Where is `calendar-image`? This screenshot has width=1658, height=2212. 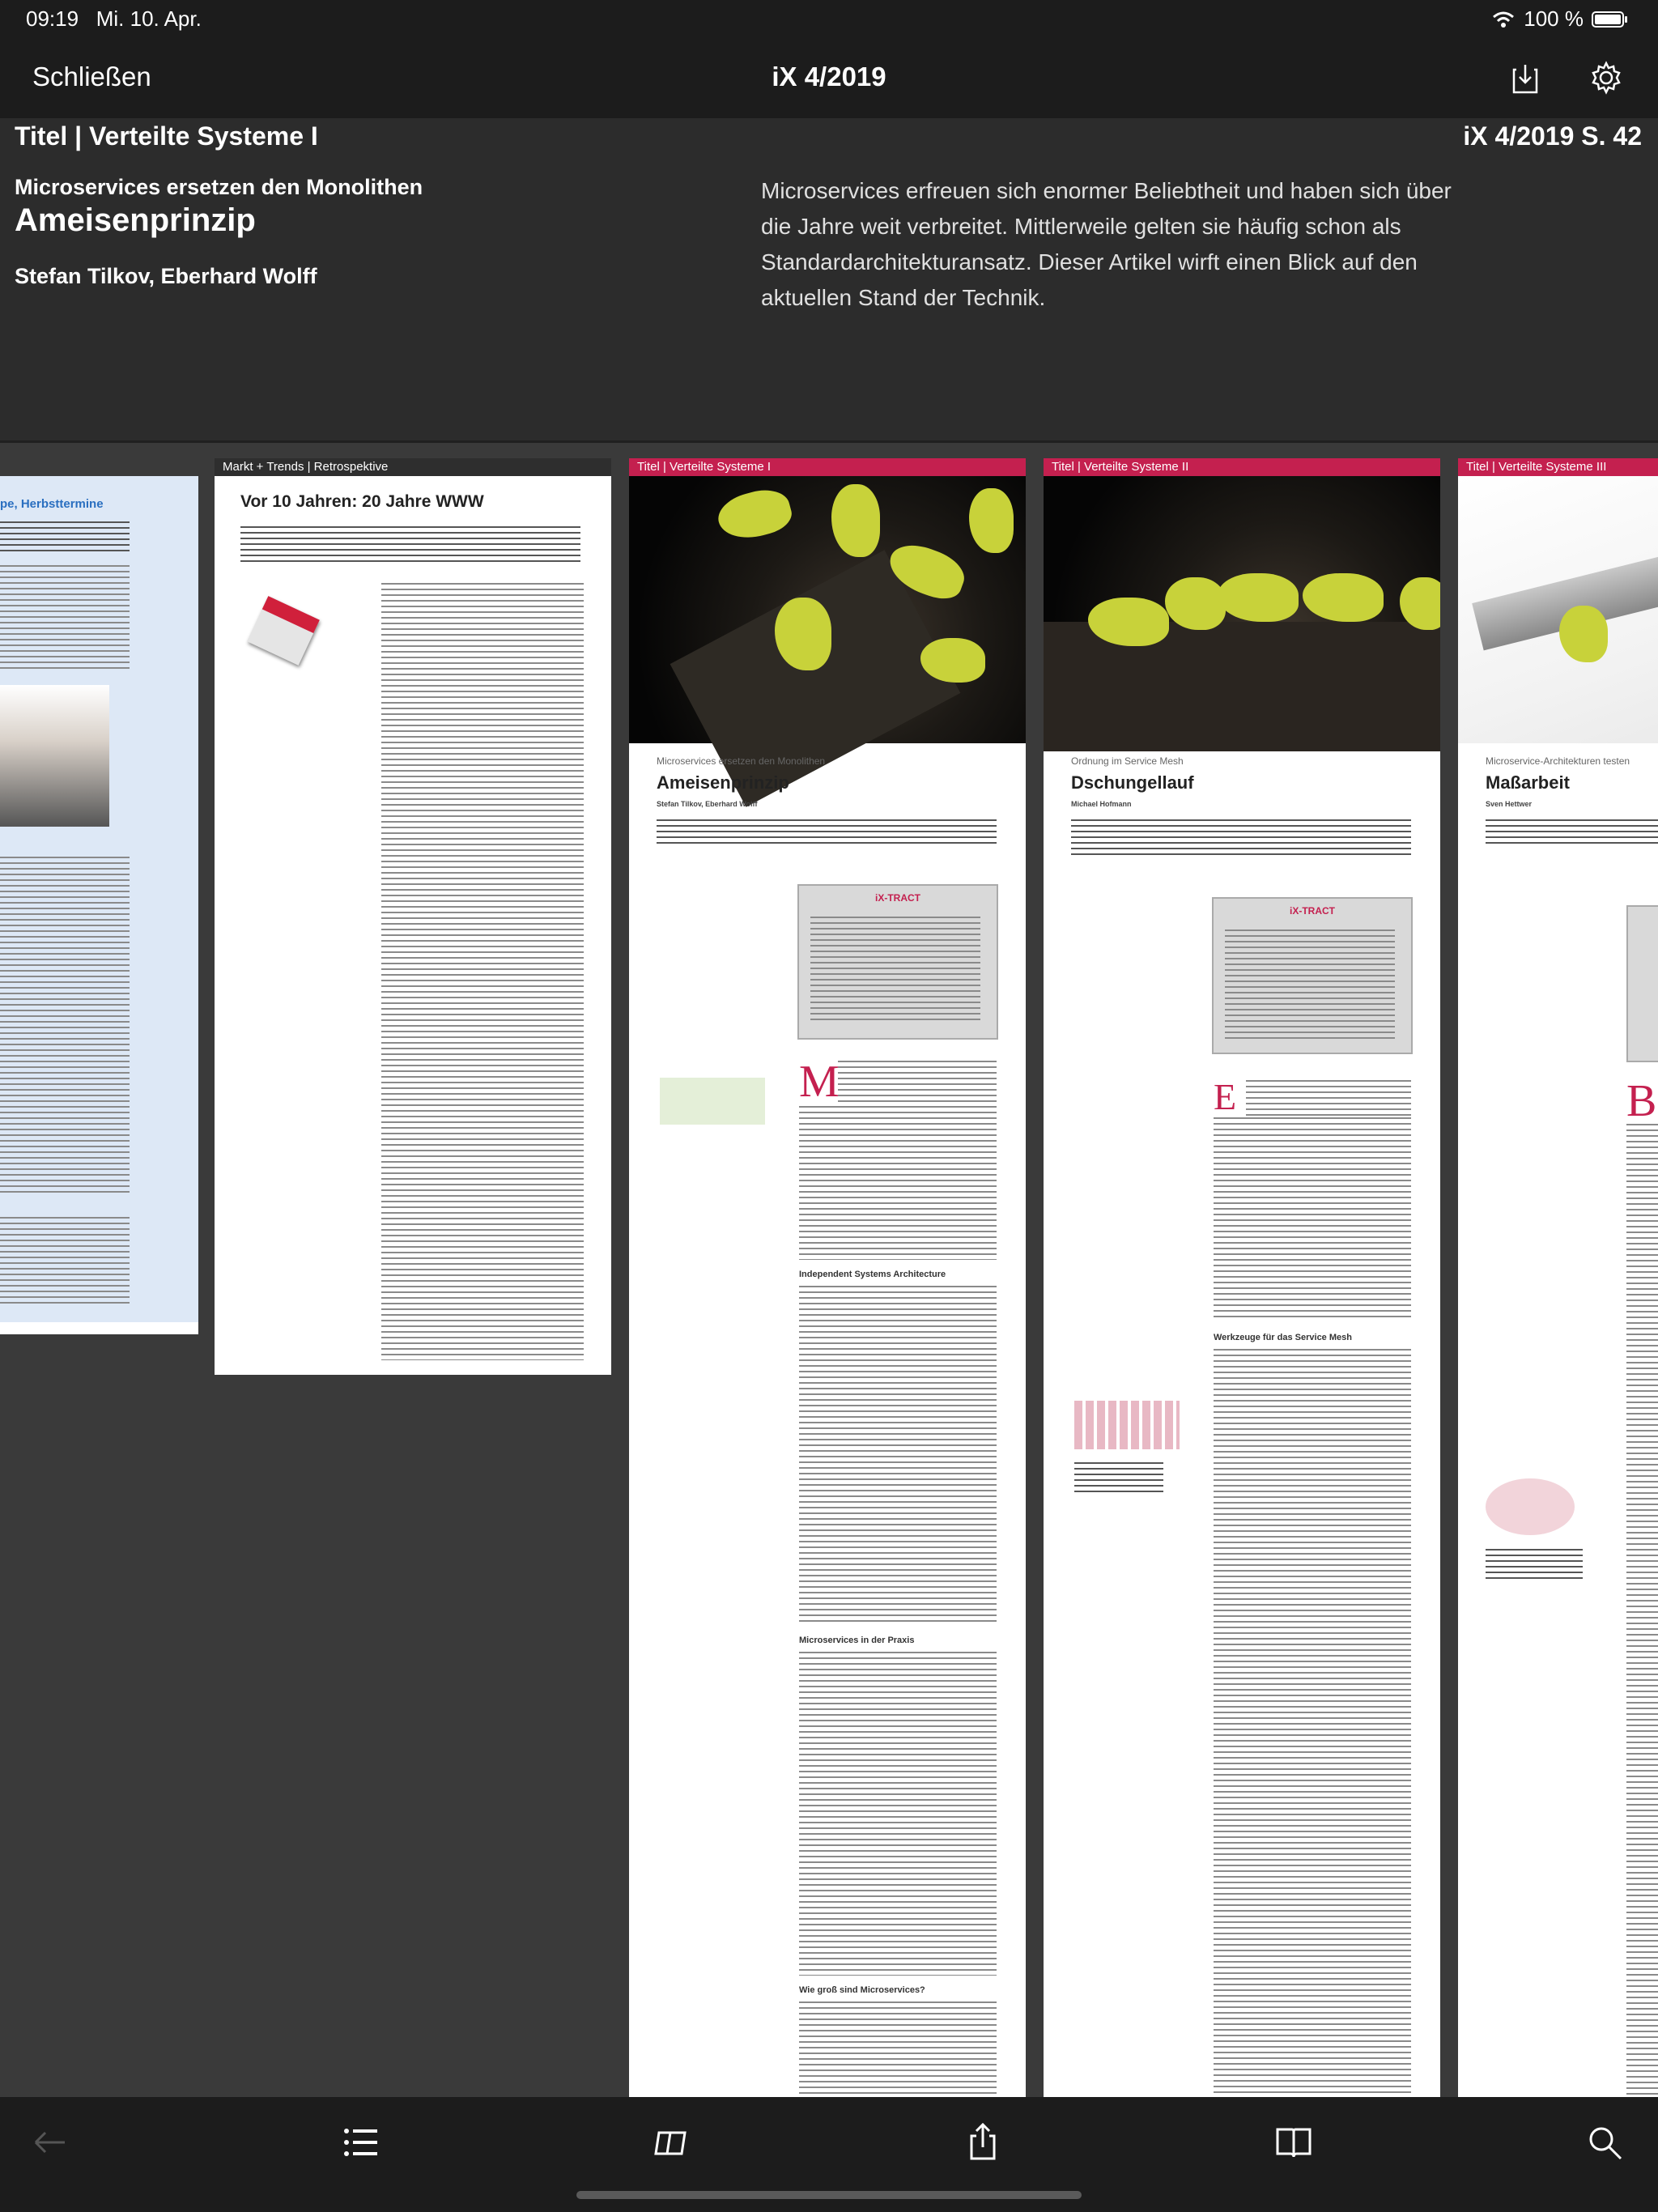 calendar-image is located at coordinates (283, 631).